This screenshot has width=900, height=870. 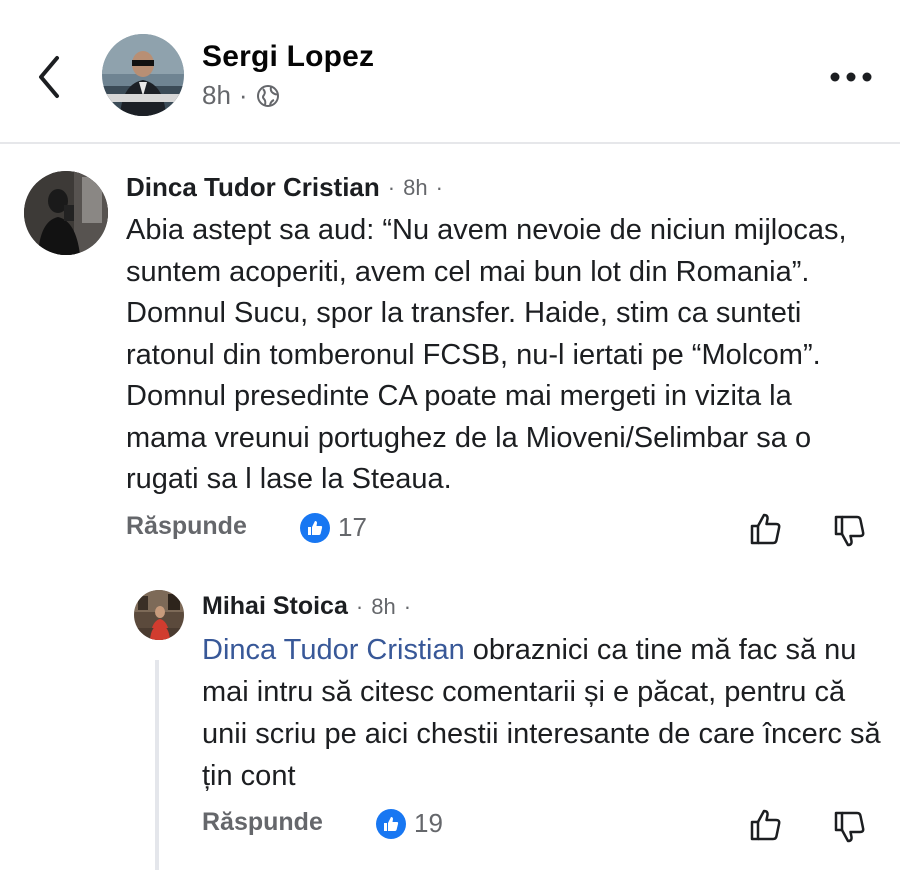 I want to click on back-button, so click(x=50, y=77).